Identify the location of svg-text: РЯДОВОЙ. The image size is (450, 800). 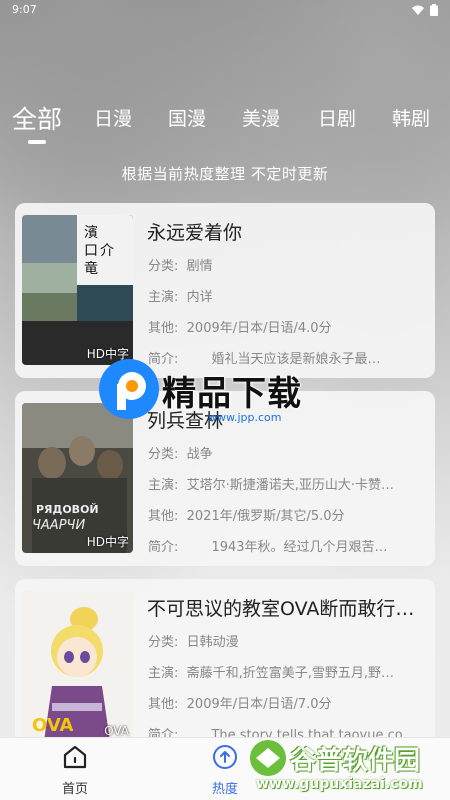
(67, 509).